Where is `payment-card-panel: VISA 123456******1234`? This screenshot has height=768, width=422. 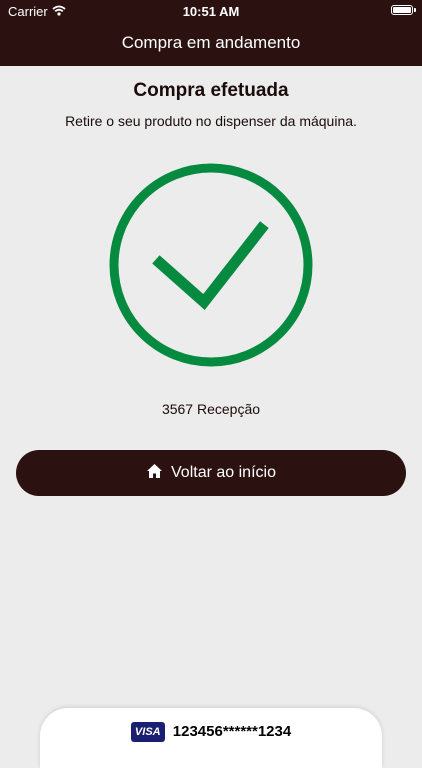
payment-card-panel: VISA 123456******1234 is located at coordinates (211, 738).